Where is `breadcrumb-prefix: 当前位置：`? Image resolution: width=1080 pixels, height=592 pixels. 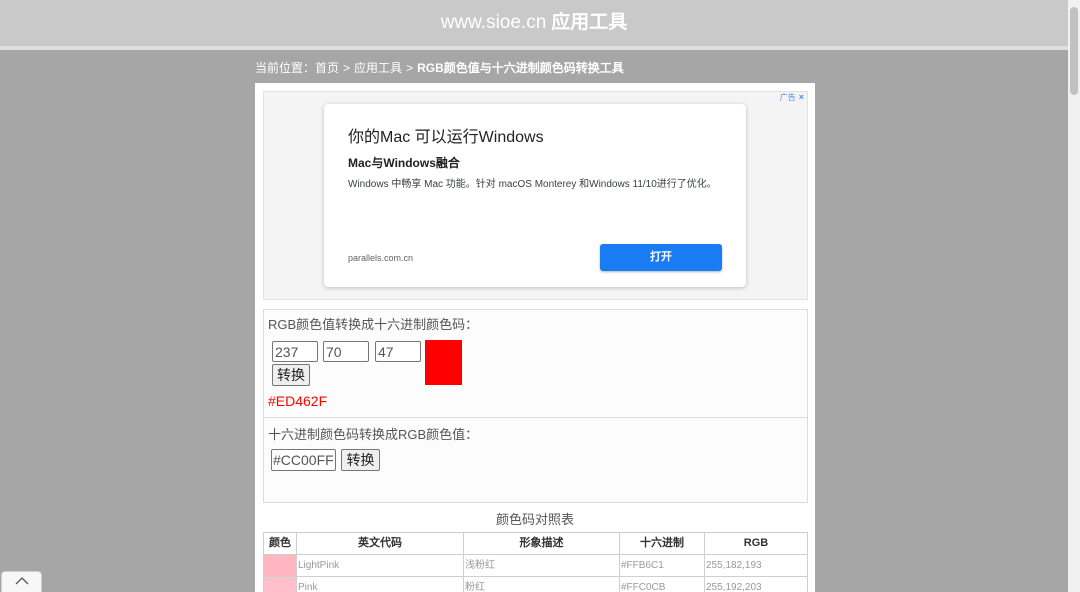 breadcrumb-prefix: 当前位置： is located at coordinates (285, 68).